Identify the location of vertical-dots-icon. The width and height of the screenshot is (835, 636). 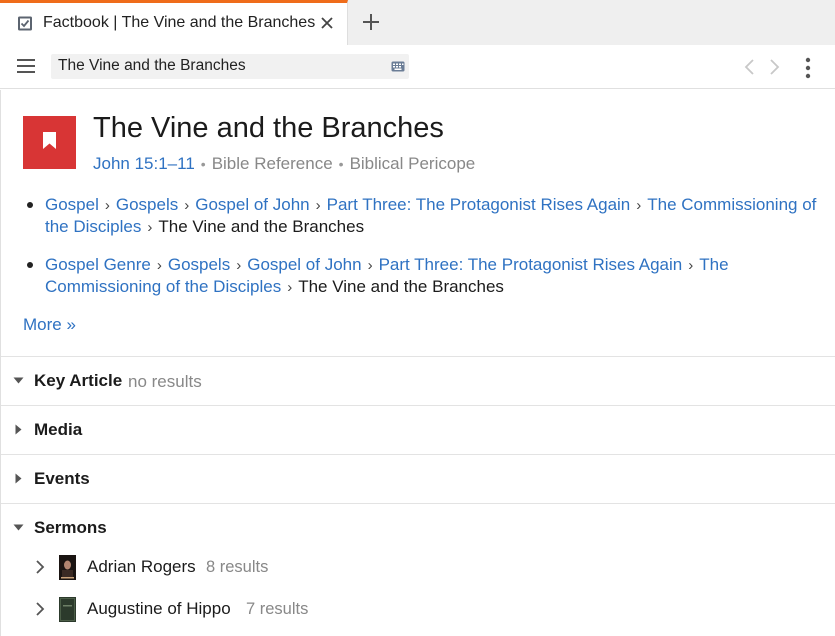
(808, 68).